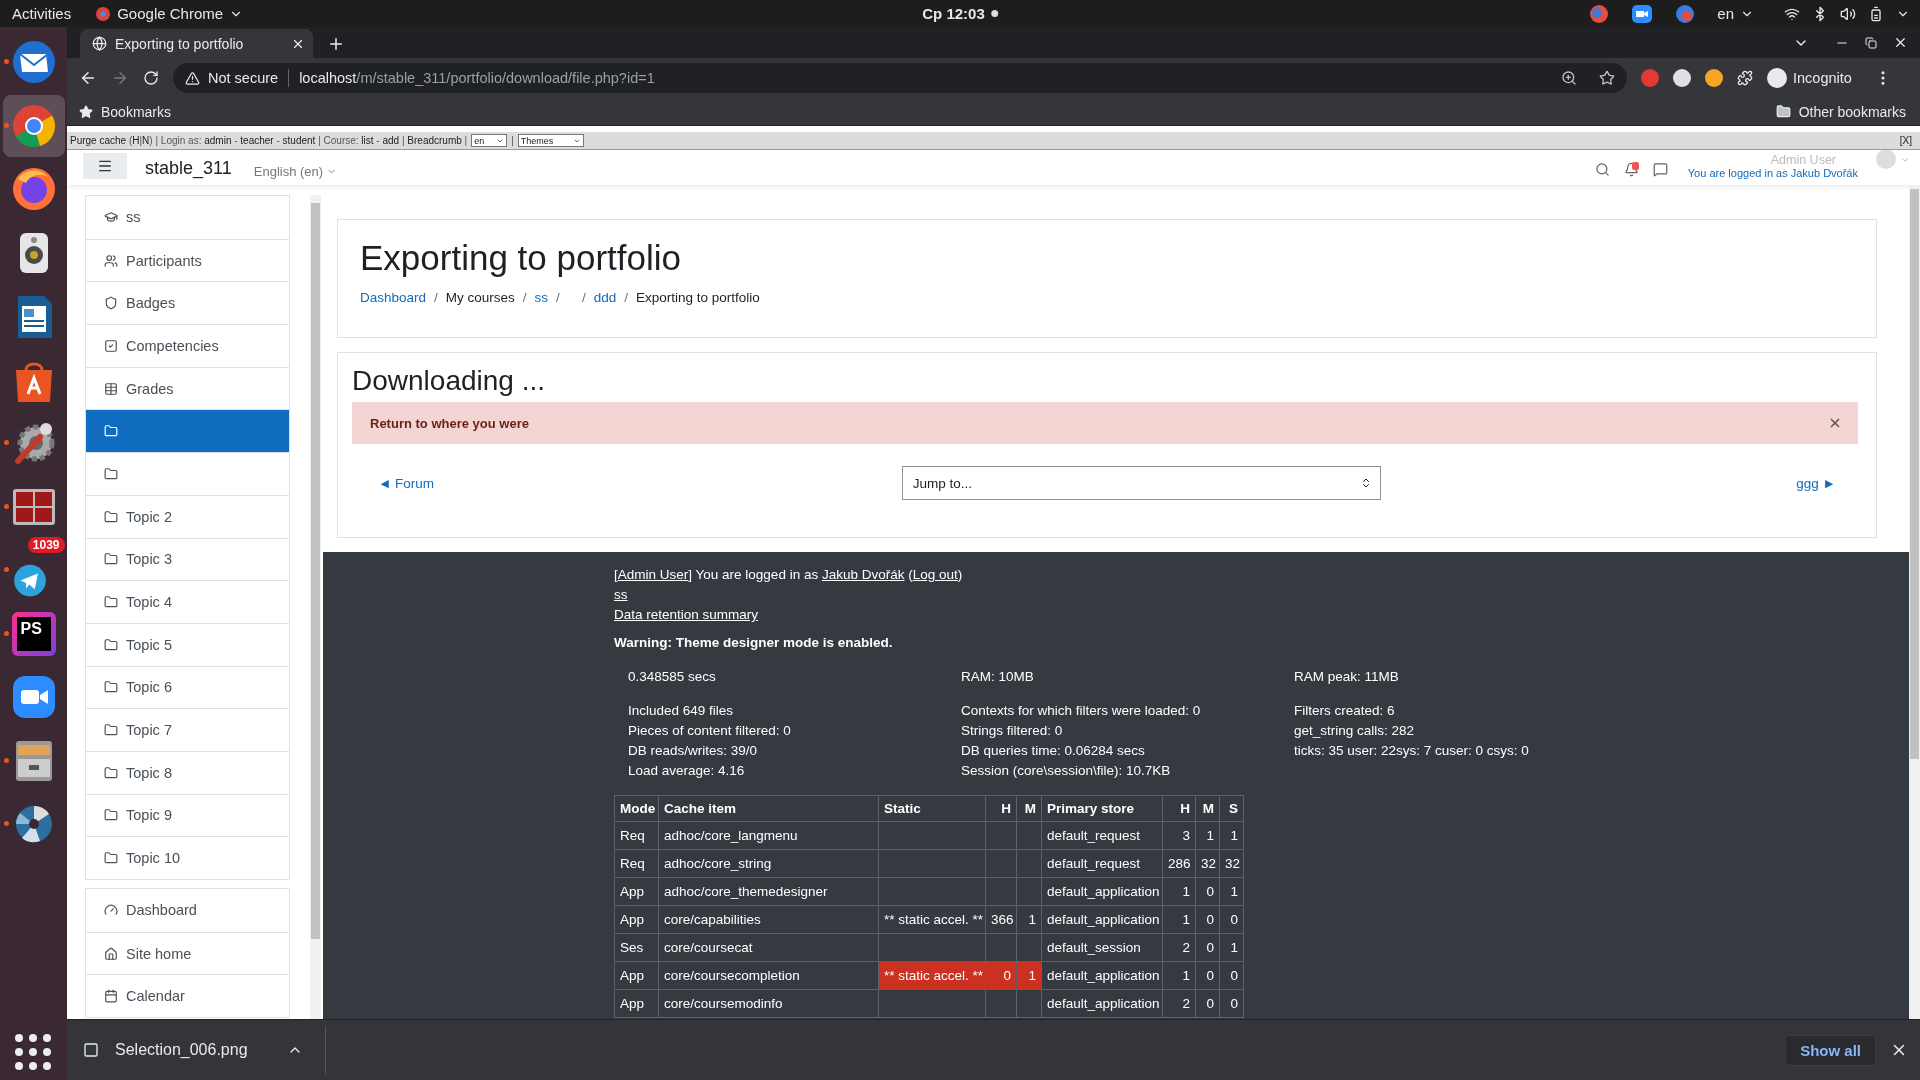 Image resolution: width=1920 pixels, height=1080 pixels. What do you see at coordinates (257, 140) in the screenshot?
I see `toolbar-link: teacher` at bounding box center [257, 140].